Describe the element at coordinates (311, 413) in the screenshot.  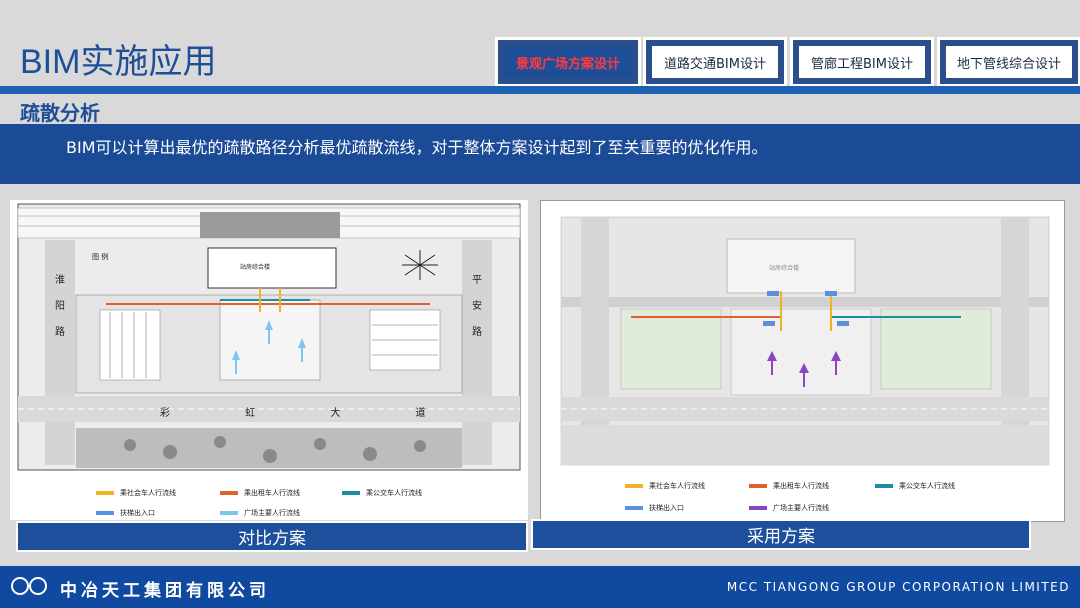
I see `street-label-bottom: 彩 虹 大 道` at that location.